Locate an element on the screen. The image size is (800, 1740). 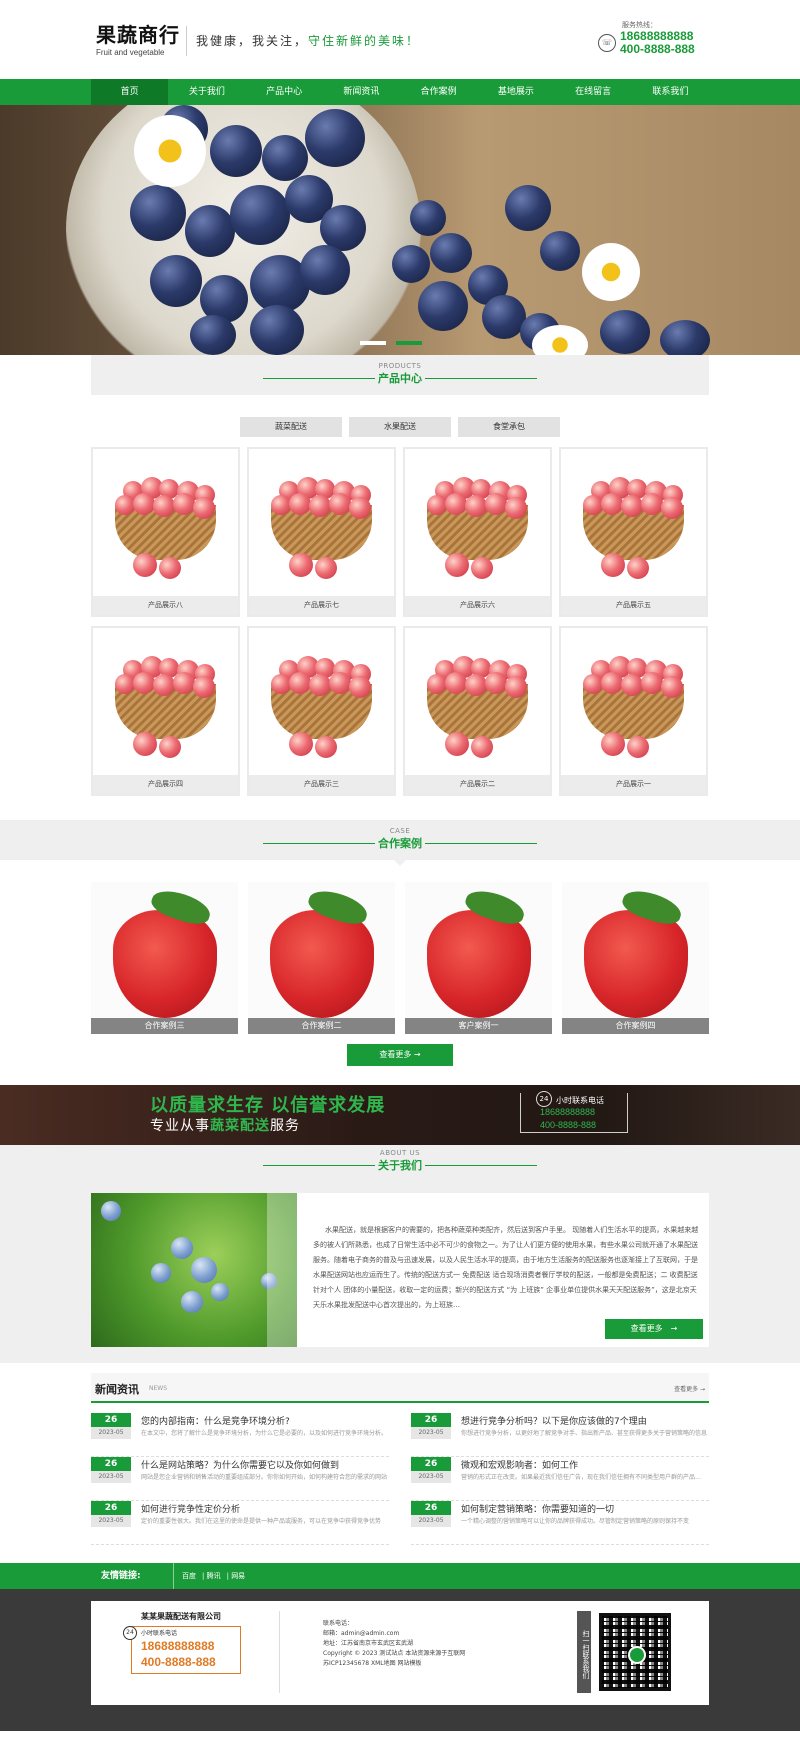
nav-item-products: 产品中心 is located at coordinates (284, 92).